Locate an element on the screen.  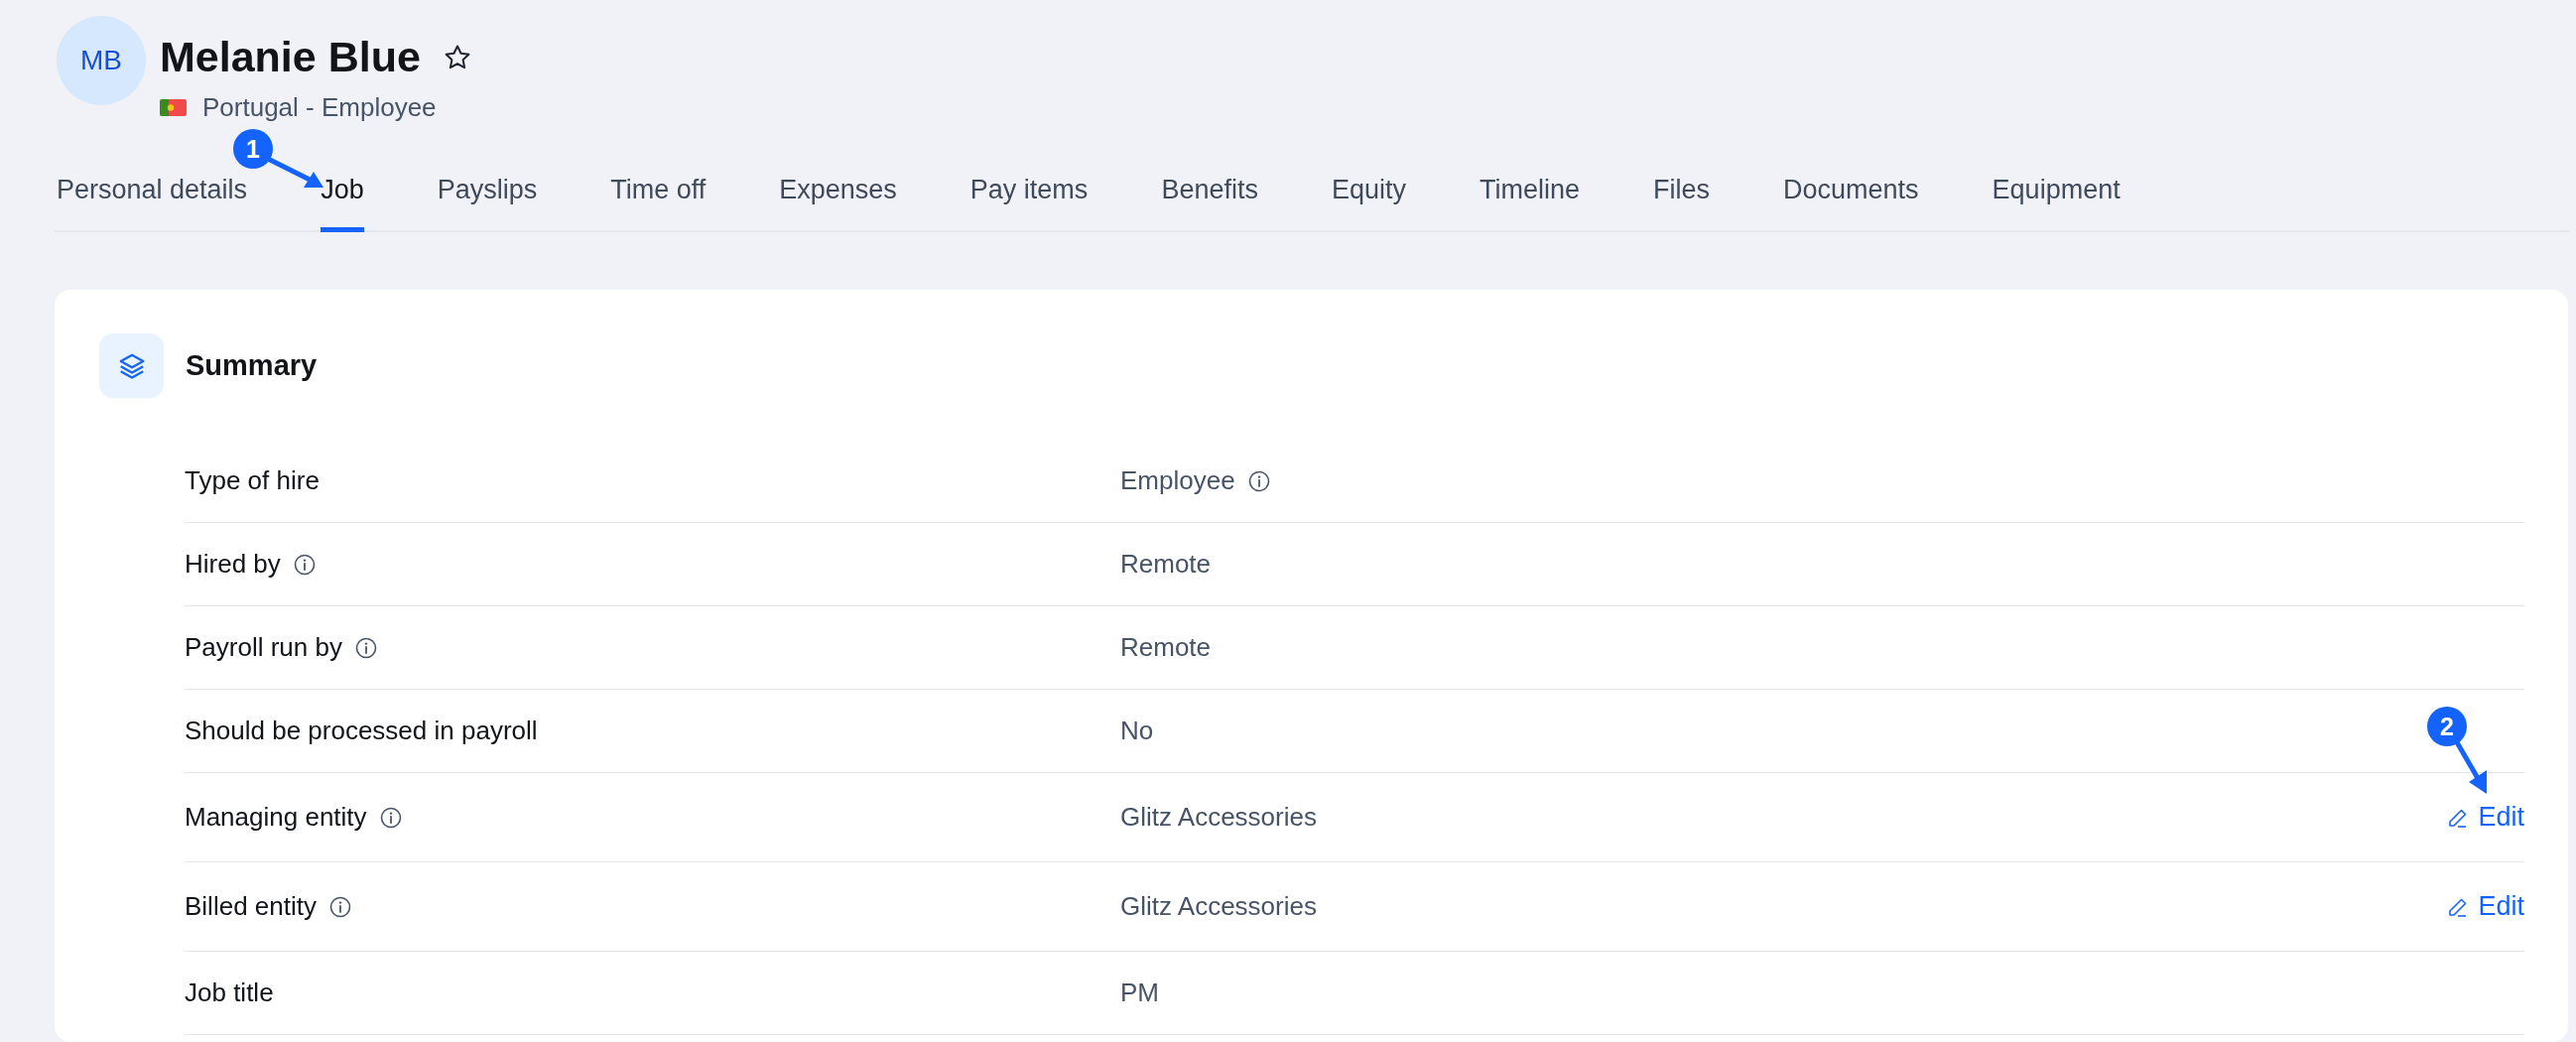
tab: Pay items is located at coordinates (1029, 198).